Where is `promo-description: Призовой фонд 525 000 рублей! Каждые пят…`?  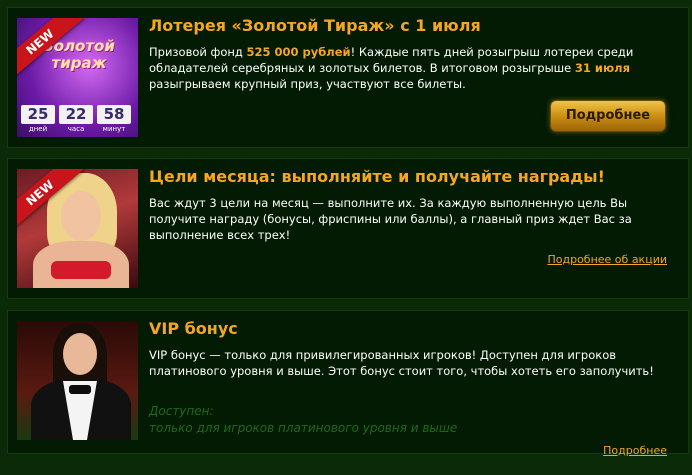 promo-description: Призовой фонд 525 000 рублей! Каждые пят… is located at coordinates (414, 68).